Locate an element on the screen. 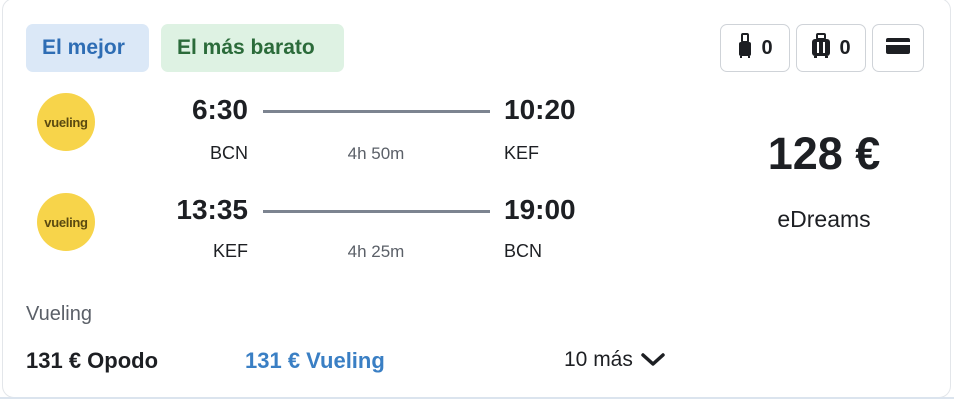 The height and width of the screenshot is (402, 954). price: 128 € is located at coordinates (824, 154).